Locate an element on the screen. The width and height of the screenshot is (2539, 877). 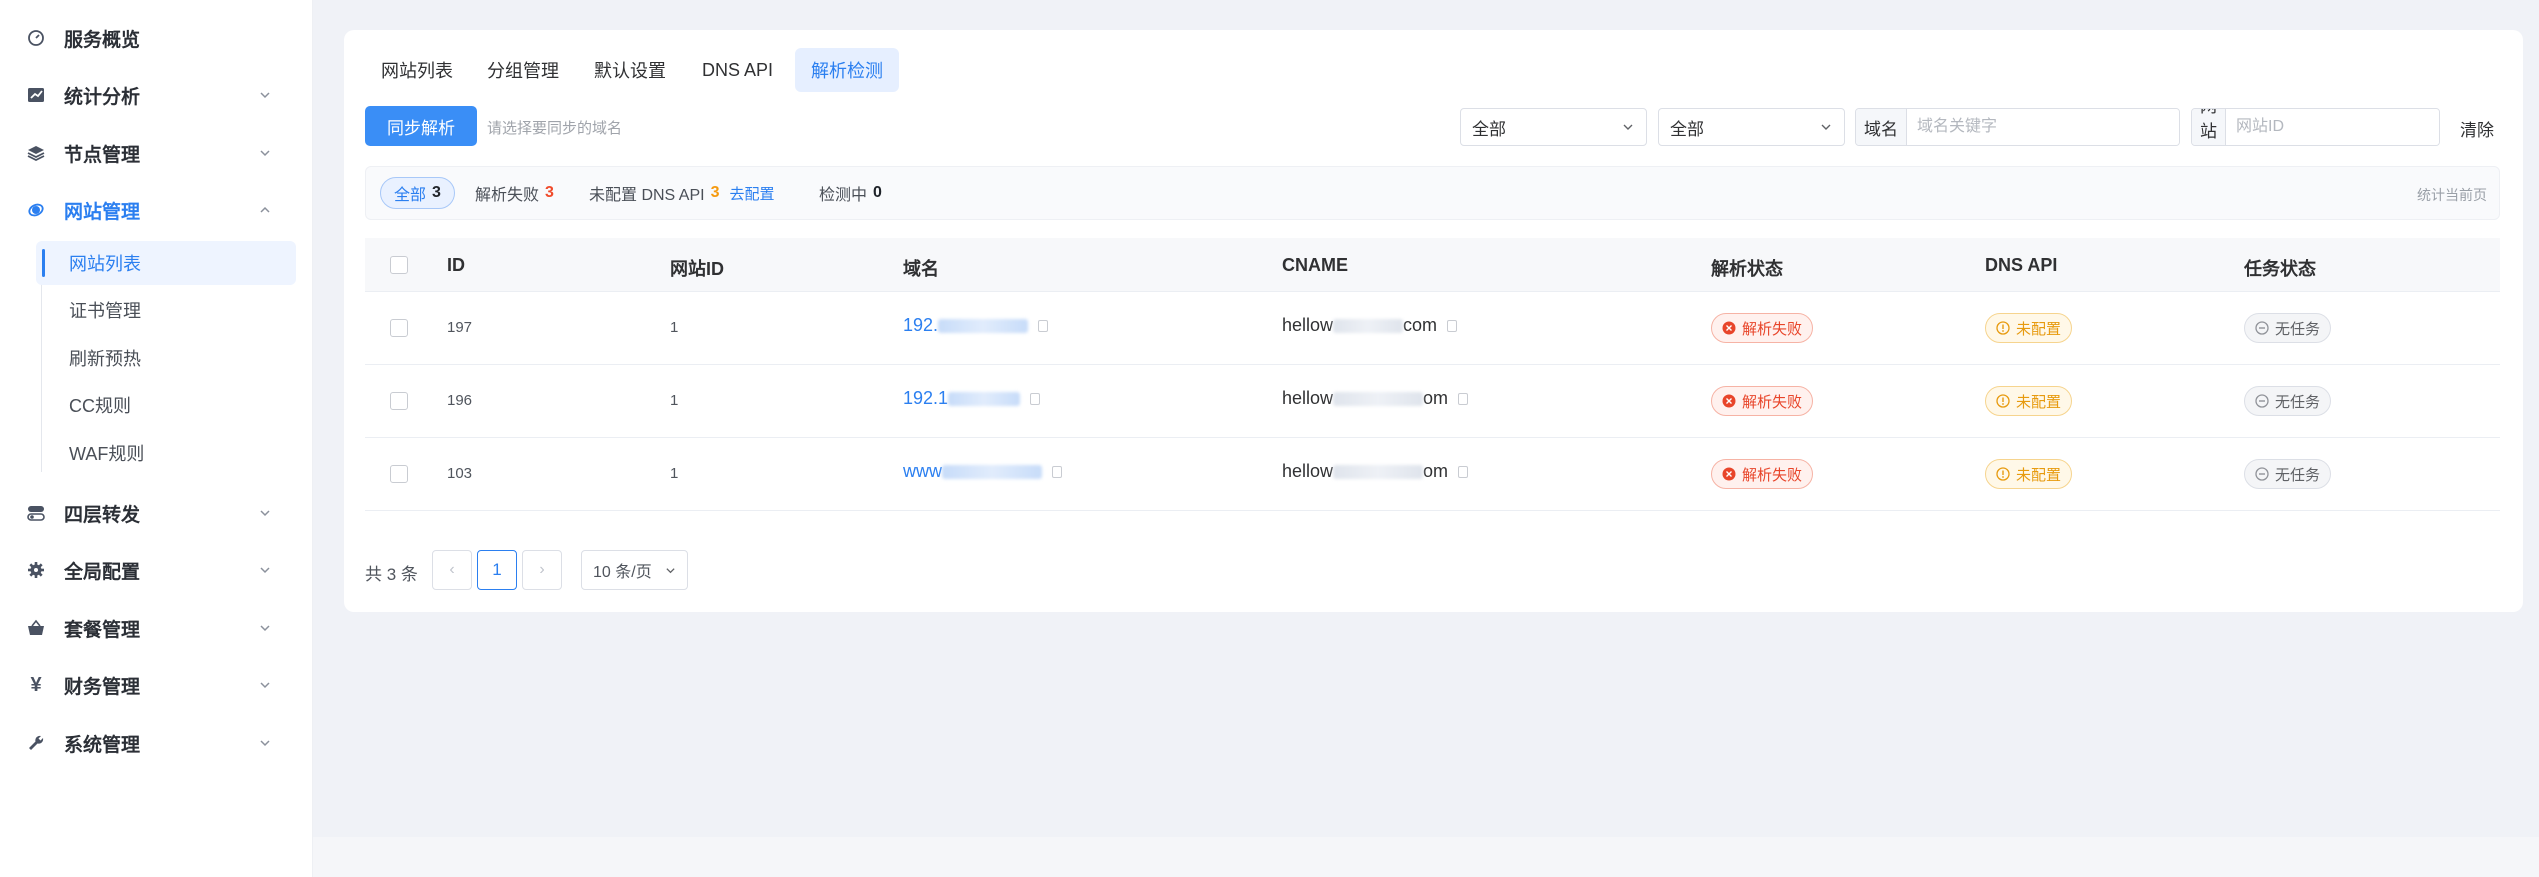
filter-chip-checking: 检测中 0 is located at coordinates (850, 193).